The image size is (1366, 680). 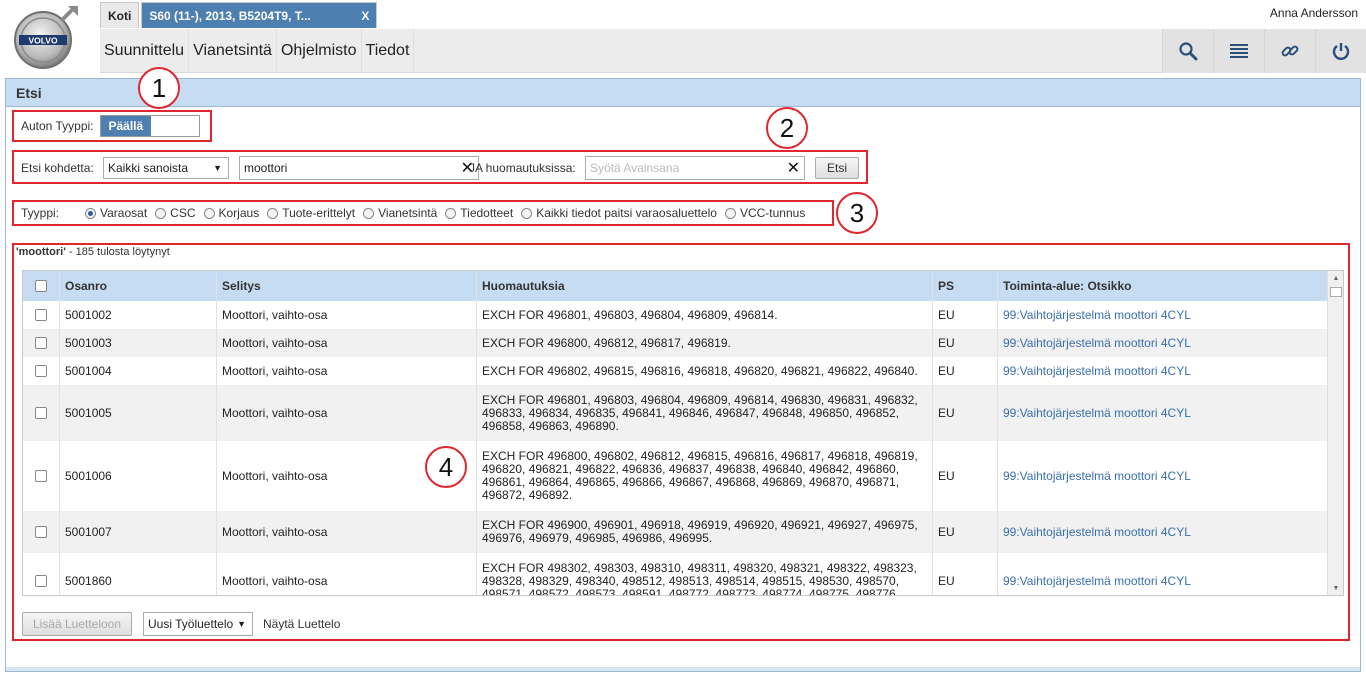 What do you see at coordinates (266, 168) in the screenshot?
I see `search-input-value: moottori` at bounding box center [266, 168].